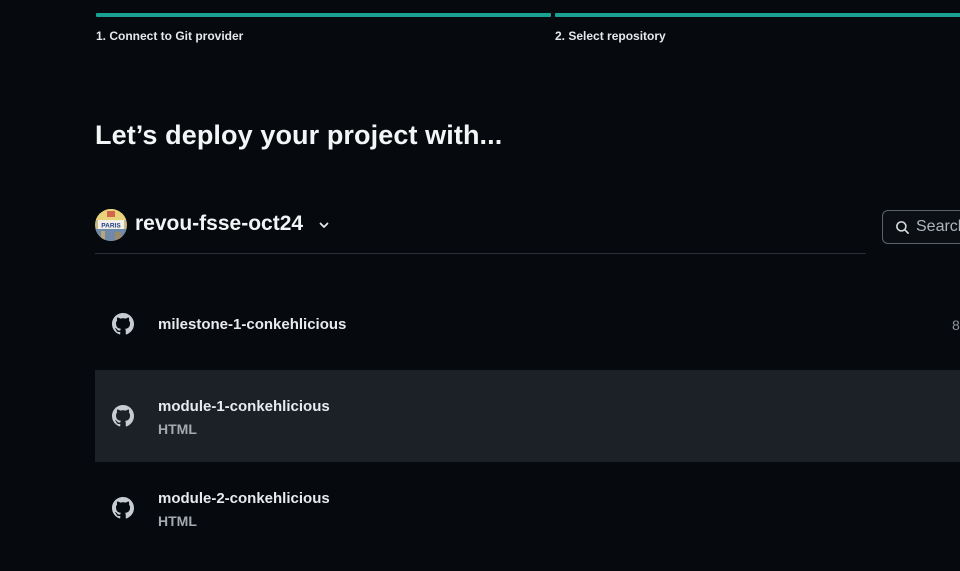 The image size is (960, 571). What do you see at coordinates (324, 225) in the screenshot?
I see `chevron-down-icon` at bounding box center [324, 225].